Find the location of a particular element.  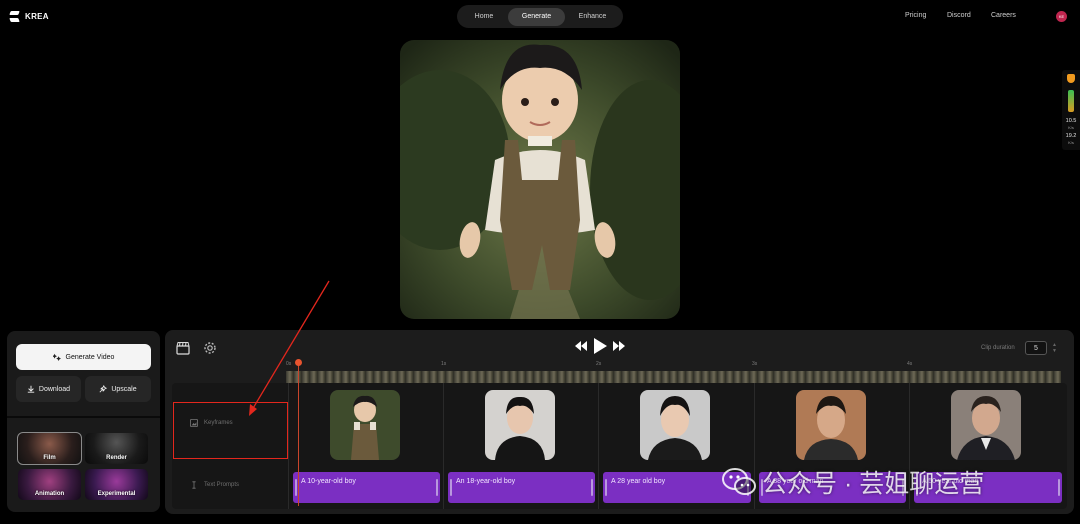

clip-duration-stepper: ▲ ▼ is located at coordinates (1054, 348).